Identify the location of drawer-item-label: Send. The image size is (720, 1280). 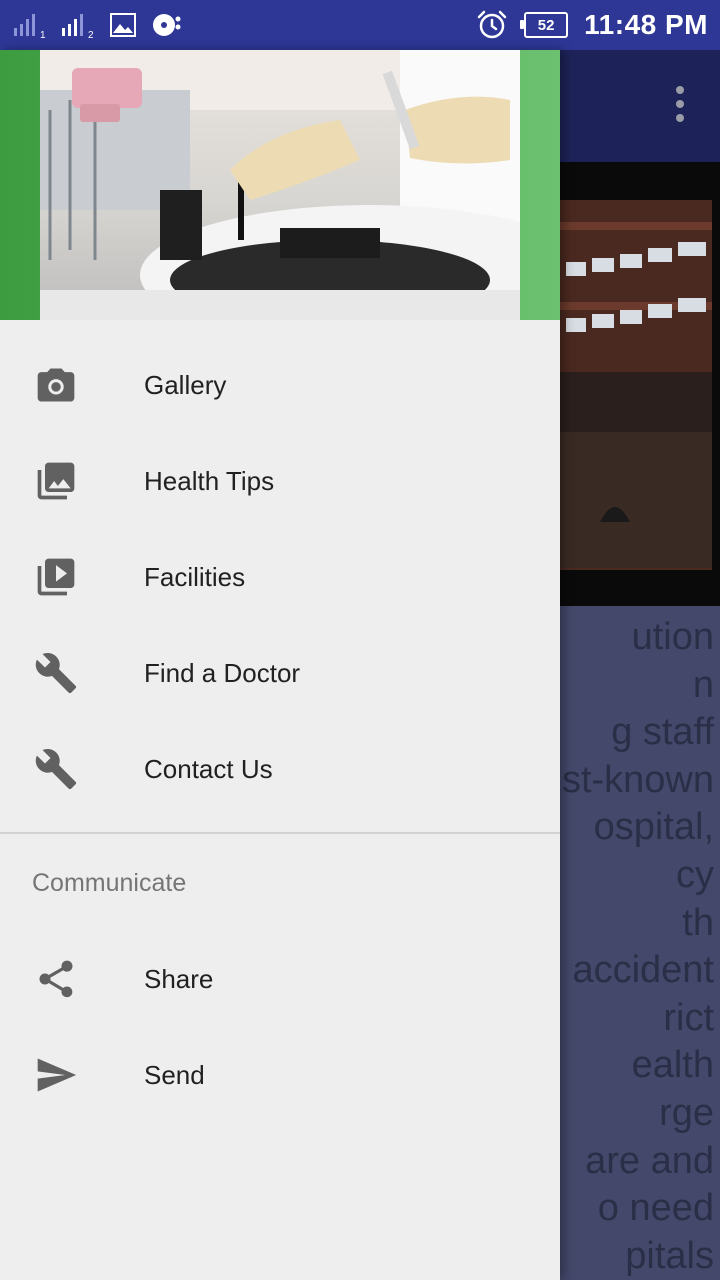
(174, 1075).